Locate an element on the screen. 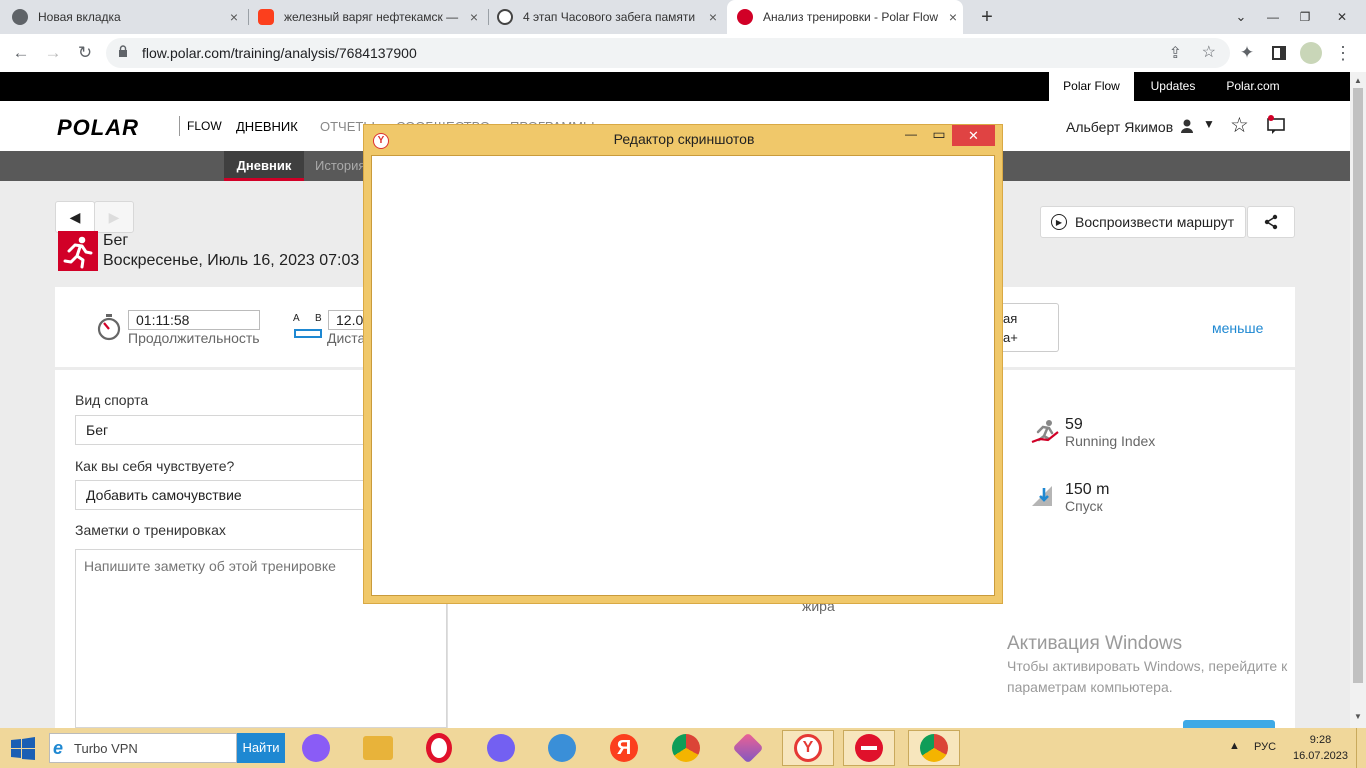  windows-start-icon is located at coordinates (23, 751).